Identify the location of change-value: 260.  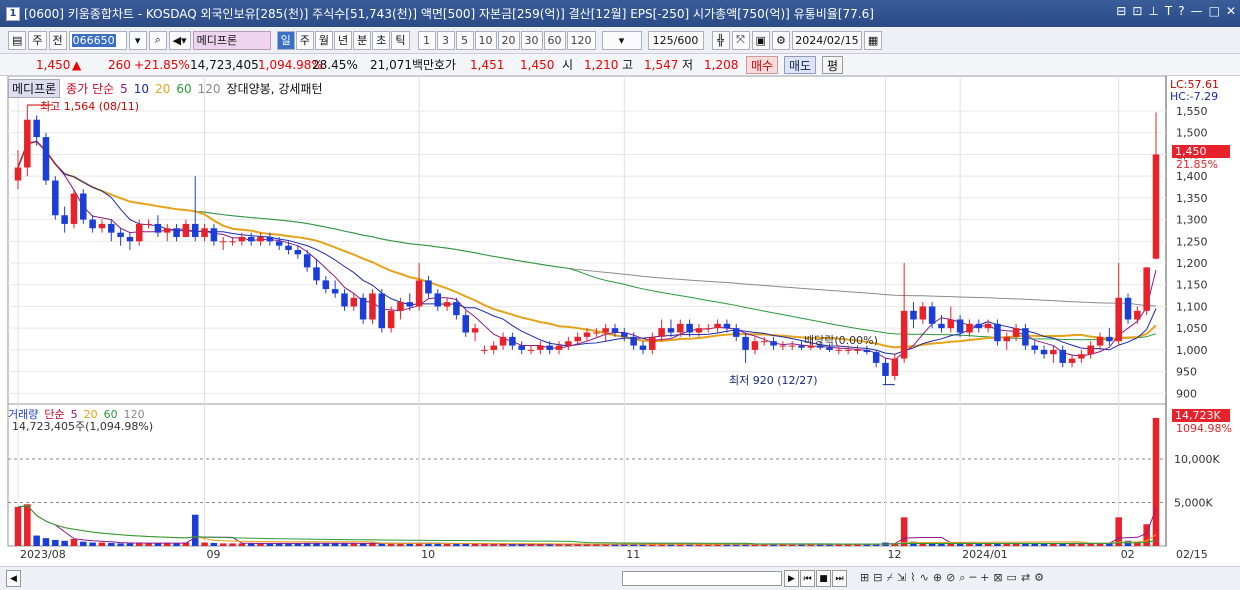
(119, 64).